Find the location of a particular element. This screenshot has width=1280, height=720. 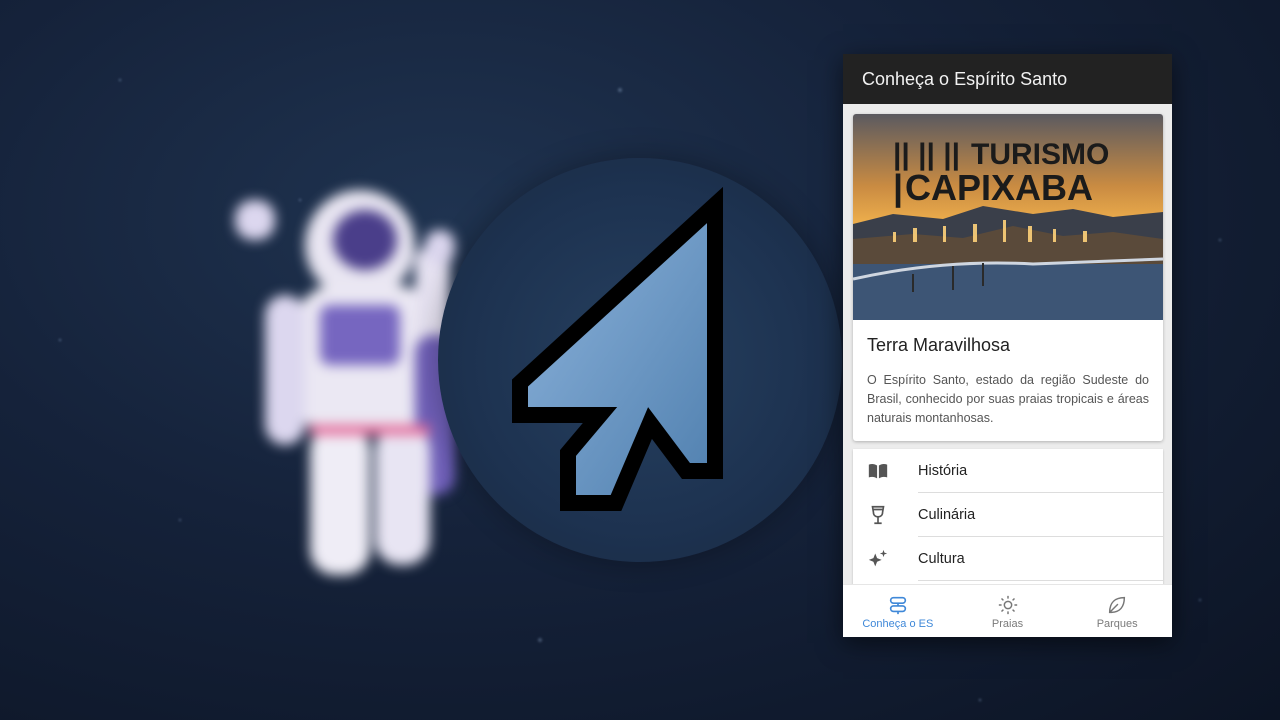

bottom-tab-bar: Conheça o ES Praias Parques is located at coordinates (1007, 610).